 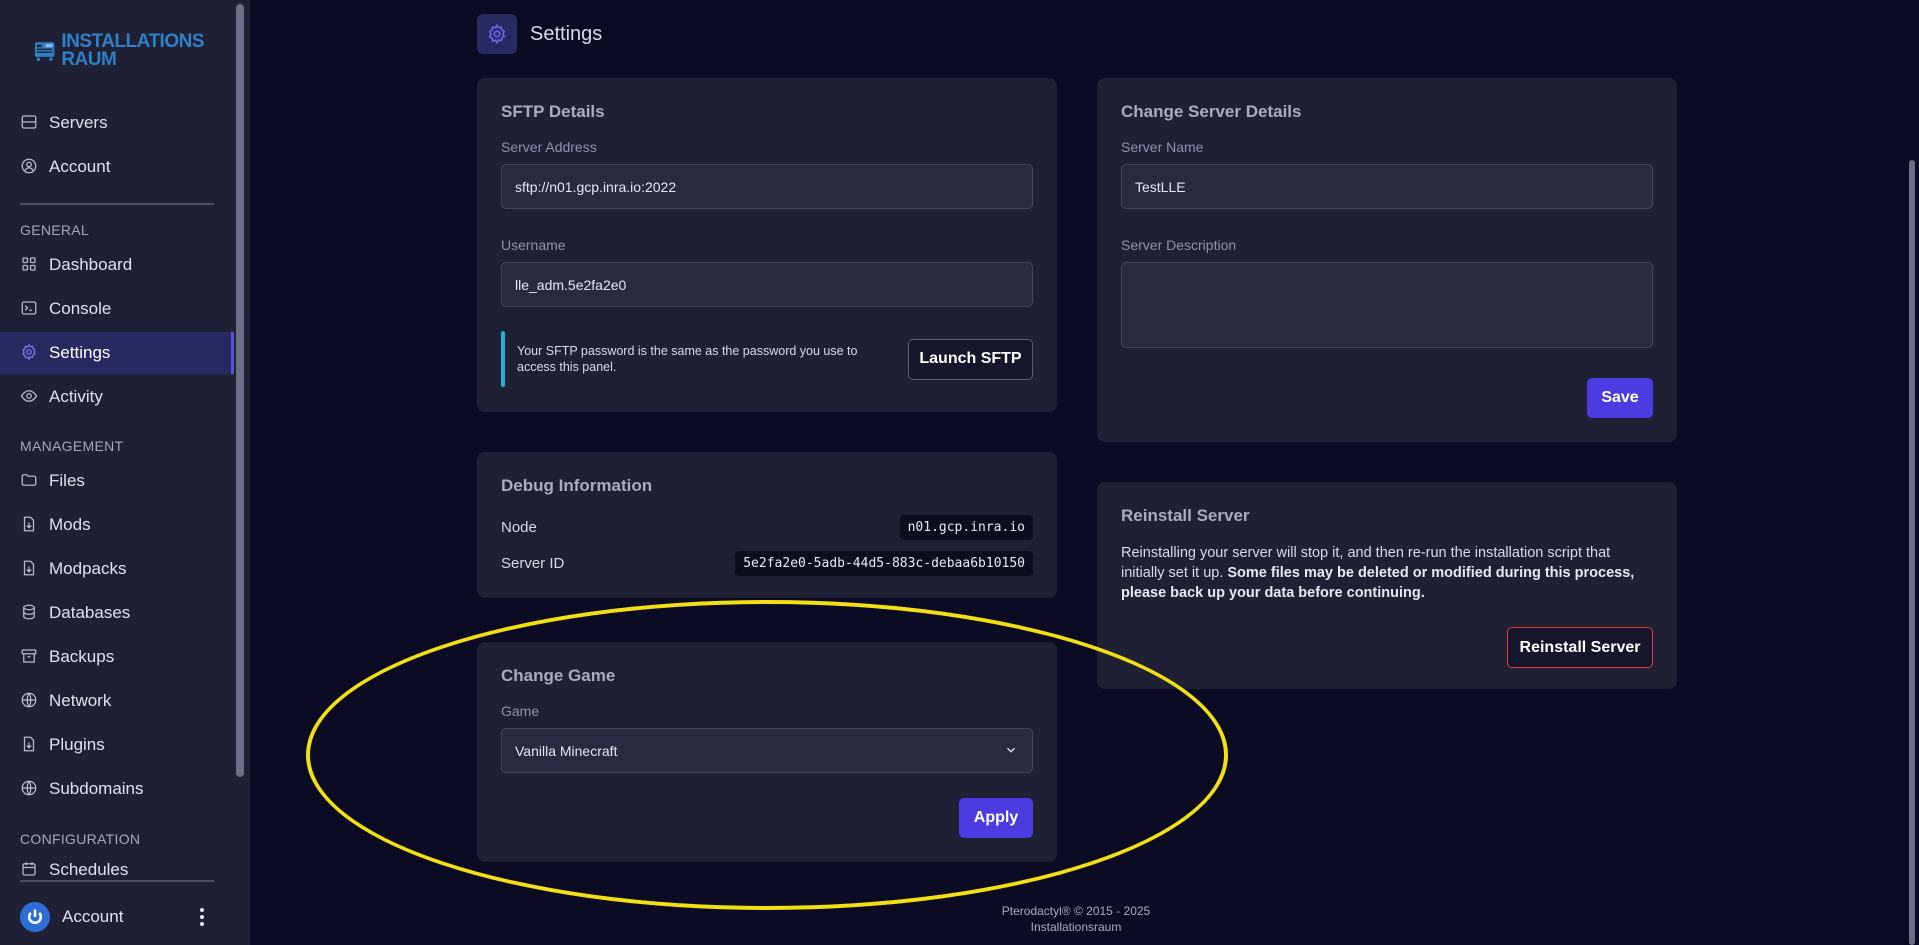 What do you see at coordinates (767, 818) in the screenshot?
I see `change-game-actions: Apply` at bounding box center [767, 818].